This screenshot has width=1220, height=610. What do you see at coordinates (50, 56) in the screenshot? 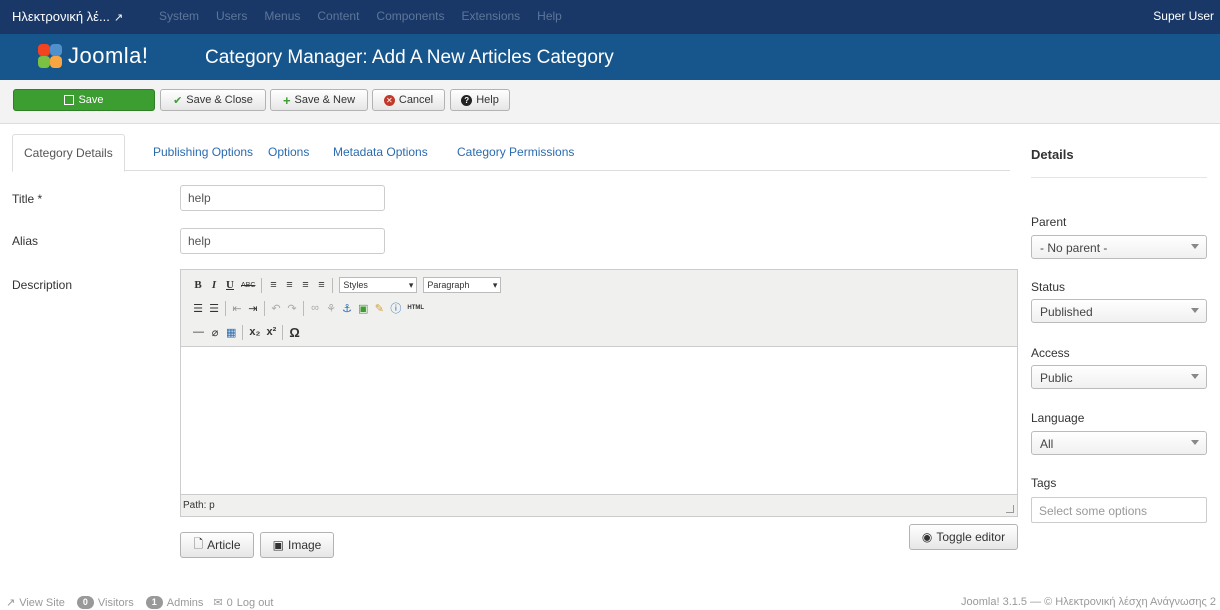
I see `joomla-logo-icon` at bounding box center [50, 56].